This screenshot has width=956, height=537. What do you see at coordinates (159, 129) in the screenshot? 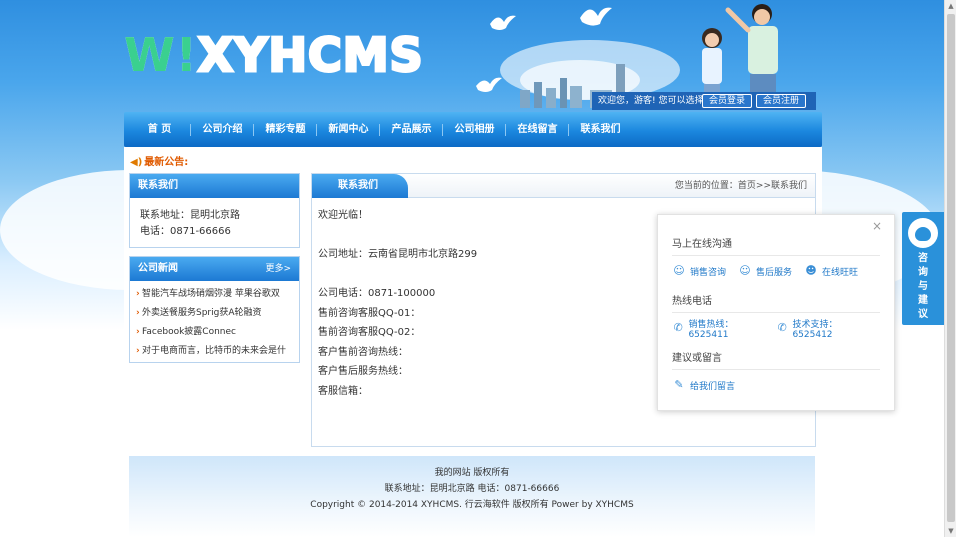
I see `nav-item-home: 首 页` at bounding box center [159, 129].